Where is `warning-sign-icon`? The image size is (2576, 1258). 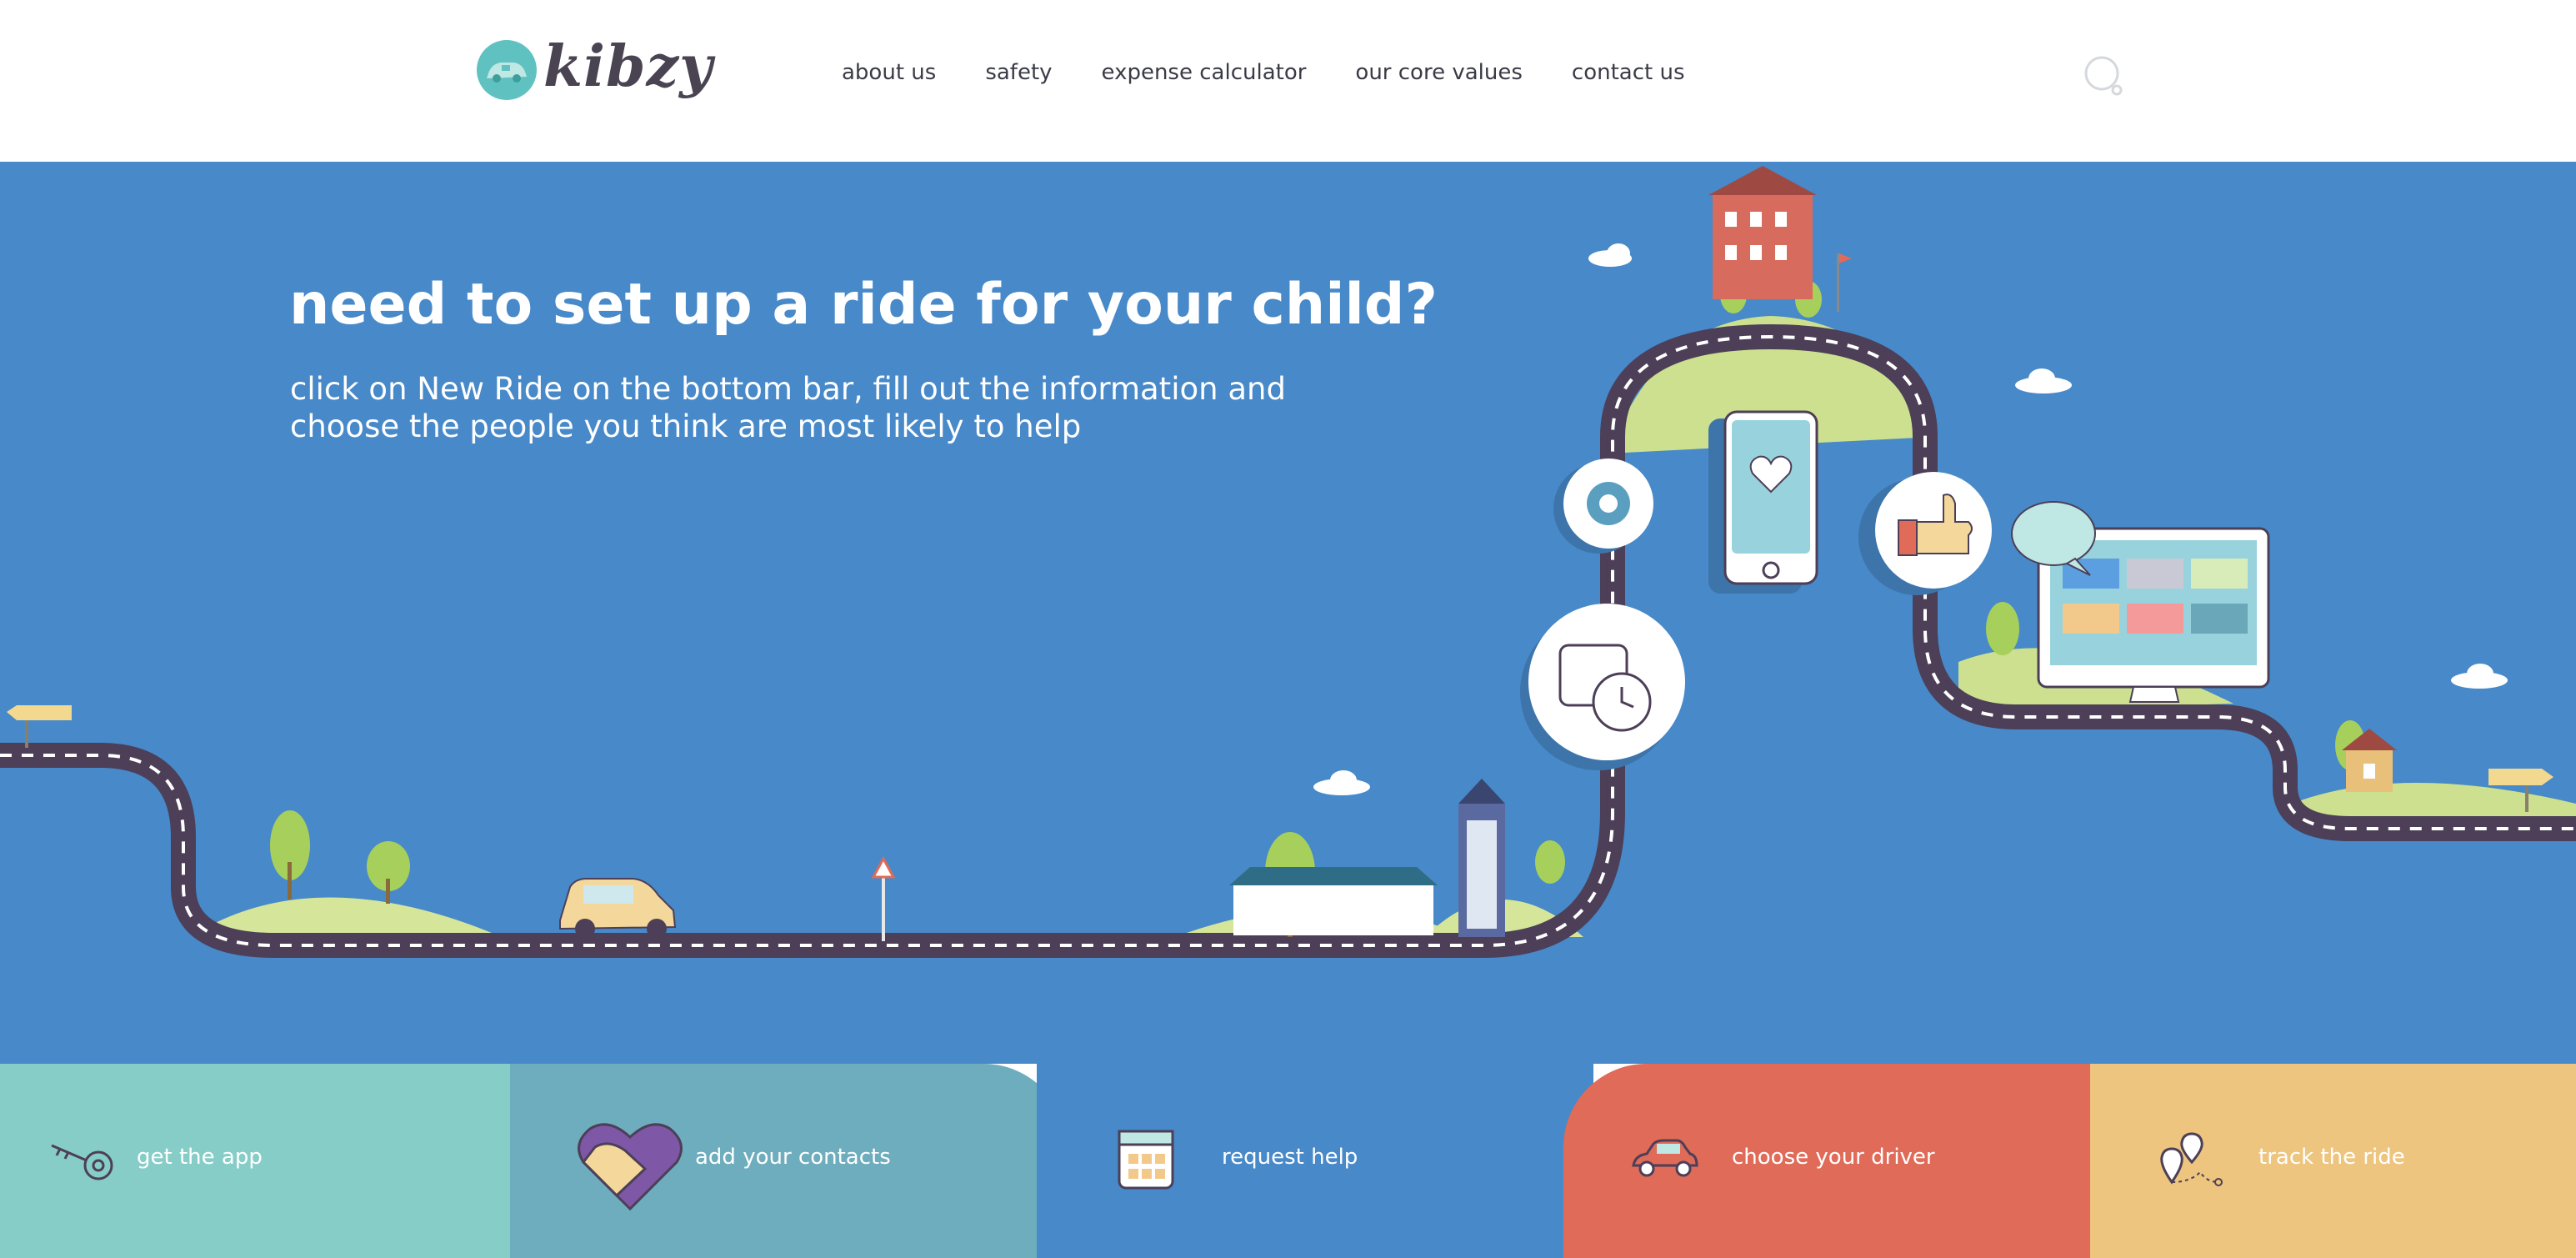 warning-sign-icon is located at coordinates (883, 898).